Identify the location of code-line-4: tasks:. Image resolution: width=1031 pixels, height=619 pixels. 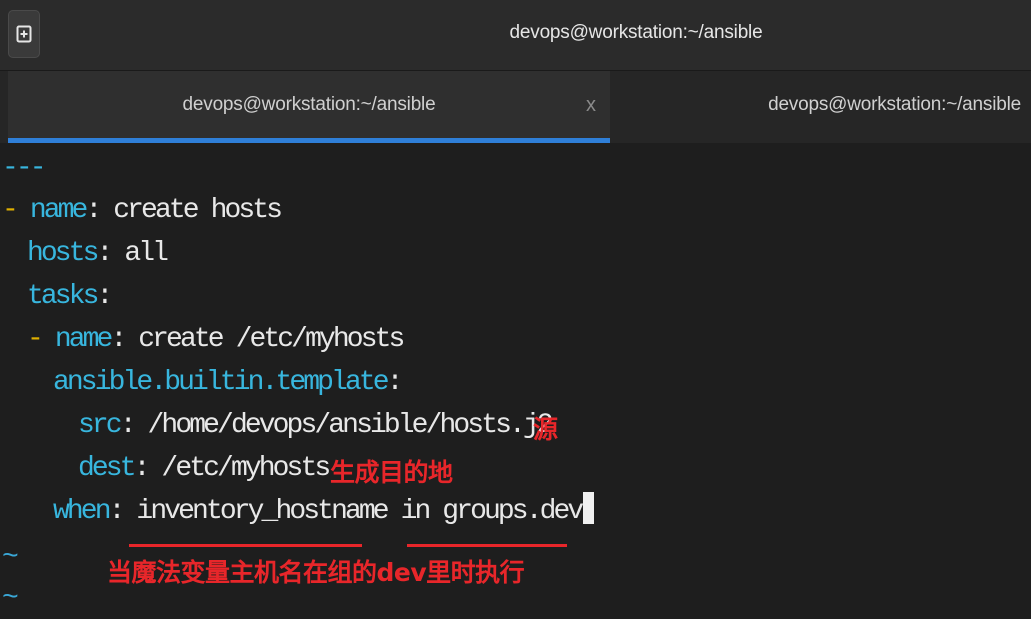
(70, 296).